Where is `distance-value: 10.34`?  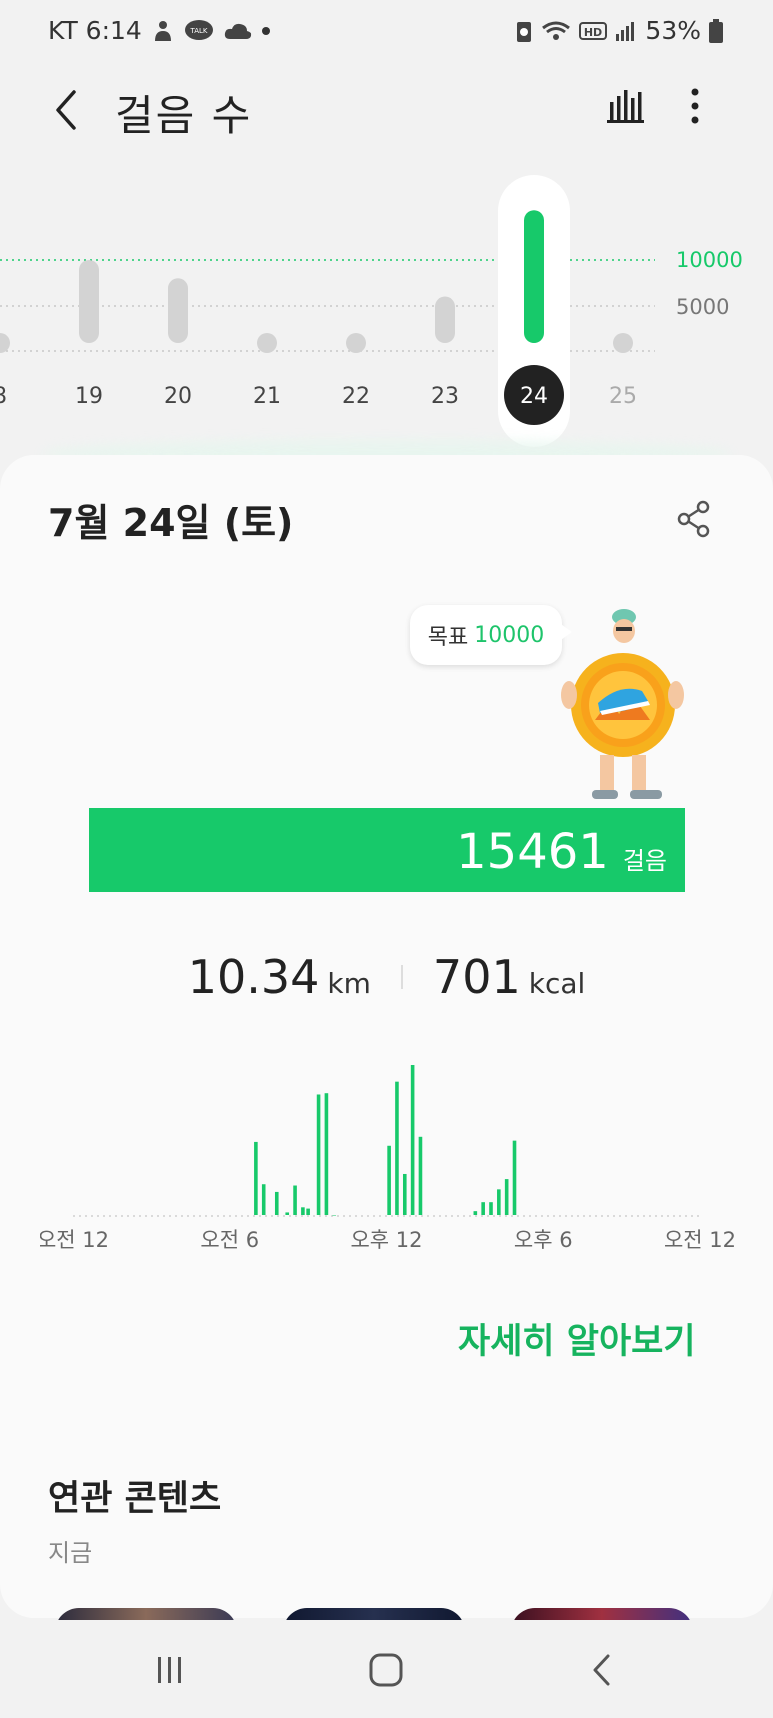
distance-value: 10.34 is located at coordinates (253, 977).